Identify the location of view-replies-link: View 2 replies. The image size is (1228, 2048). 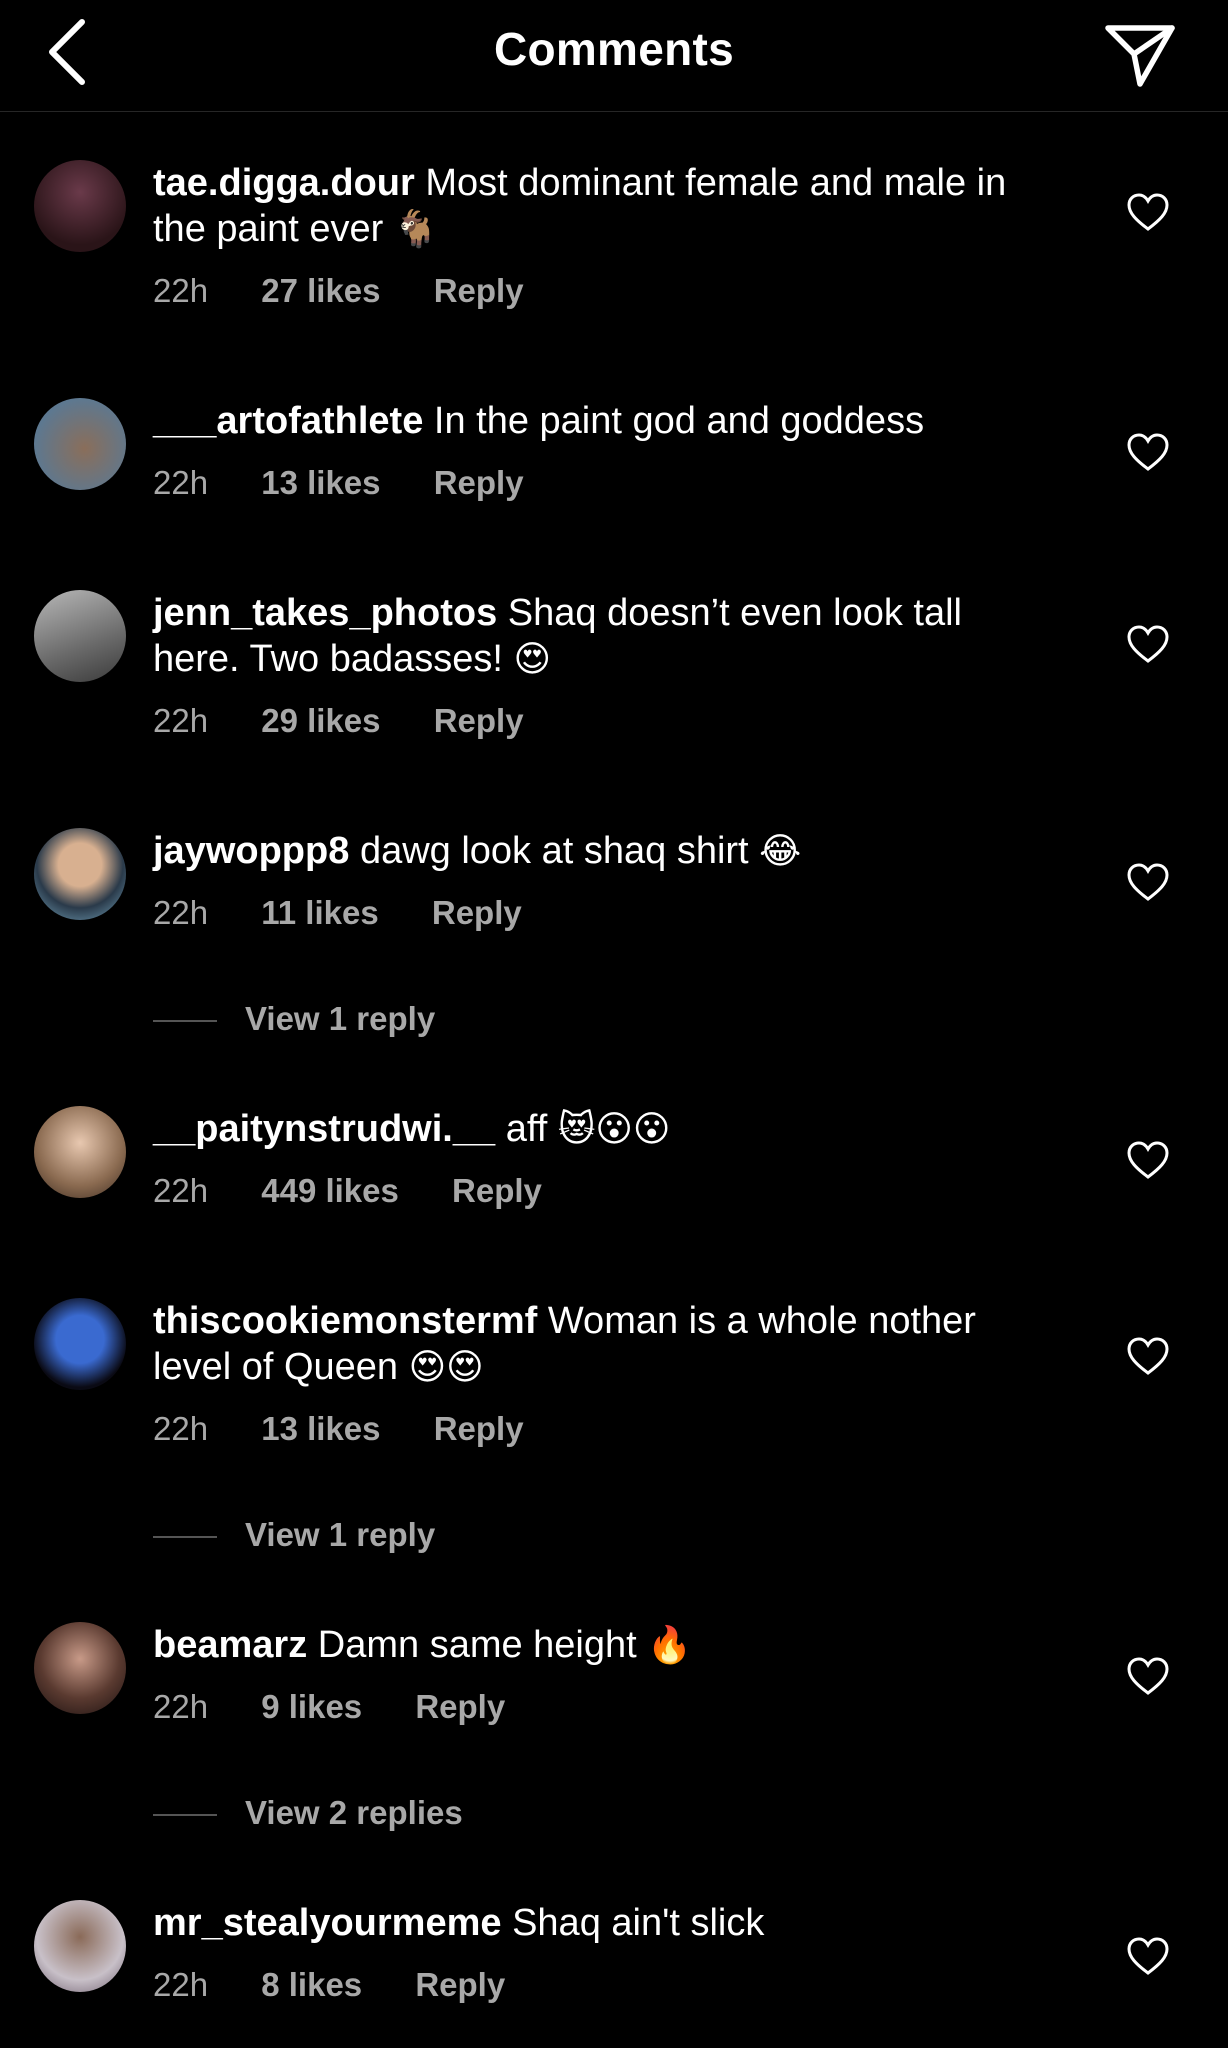
(308, 1813).